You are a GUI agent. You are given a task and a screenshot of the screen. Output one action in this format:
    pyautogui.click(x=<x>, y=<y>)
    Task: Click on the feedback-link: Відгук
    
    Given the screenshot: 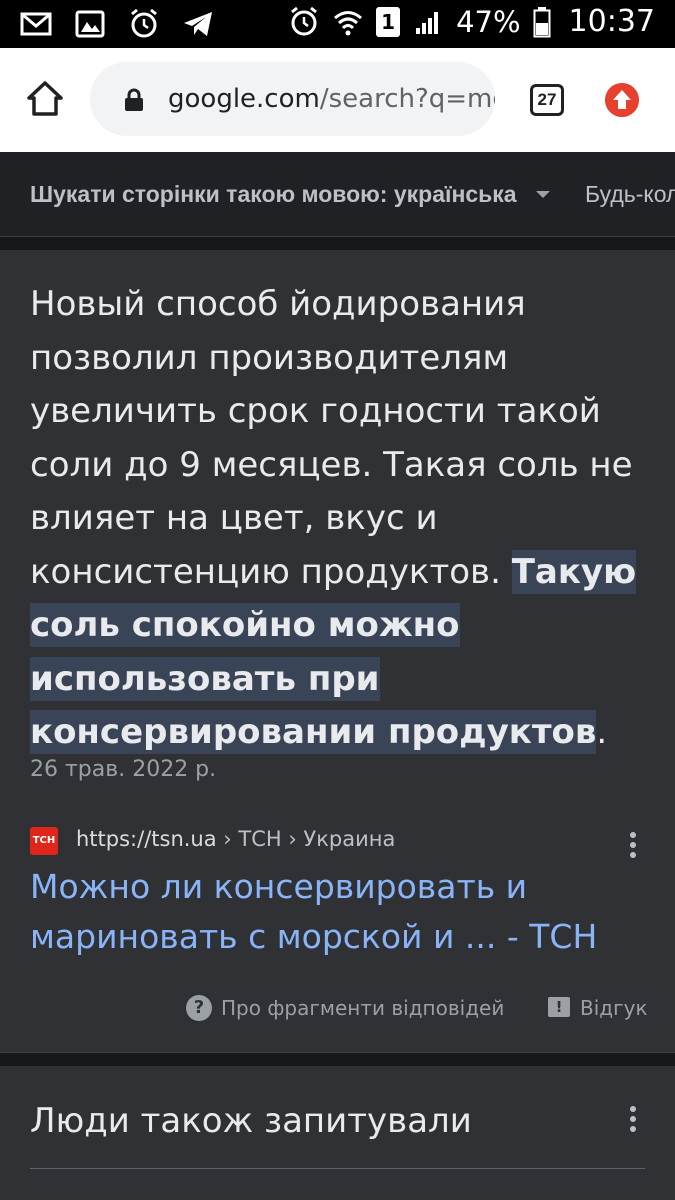 What is the action you would take?
    pyautogui.click(x=614, y=1008)
    